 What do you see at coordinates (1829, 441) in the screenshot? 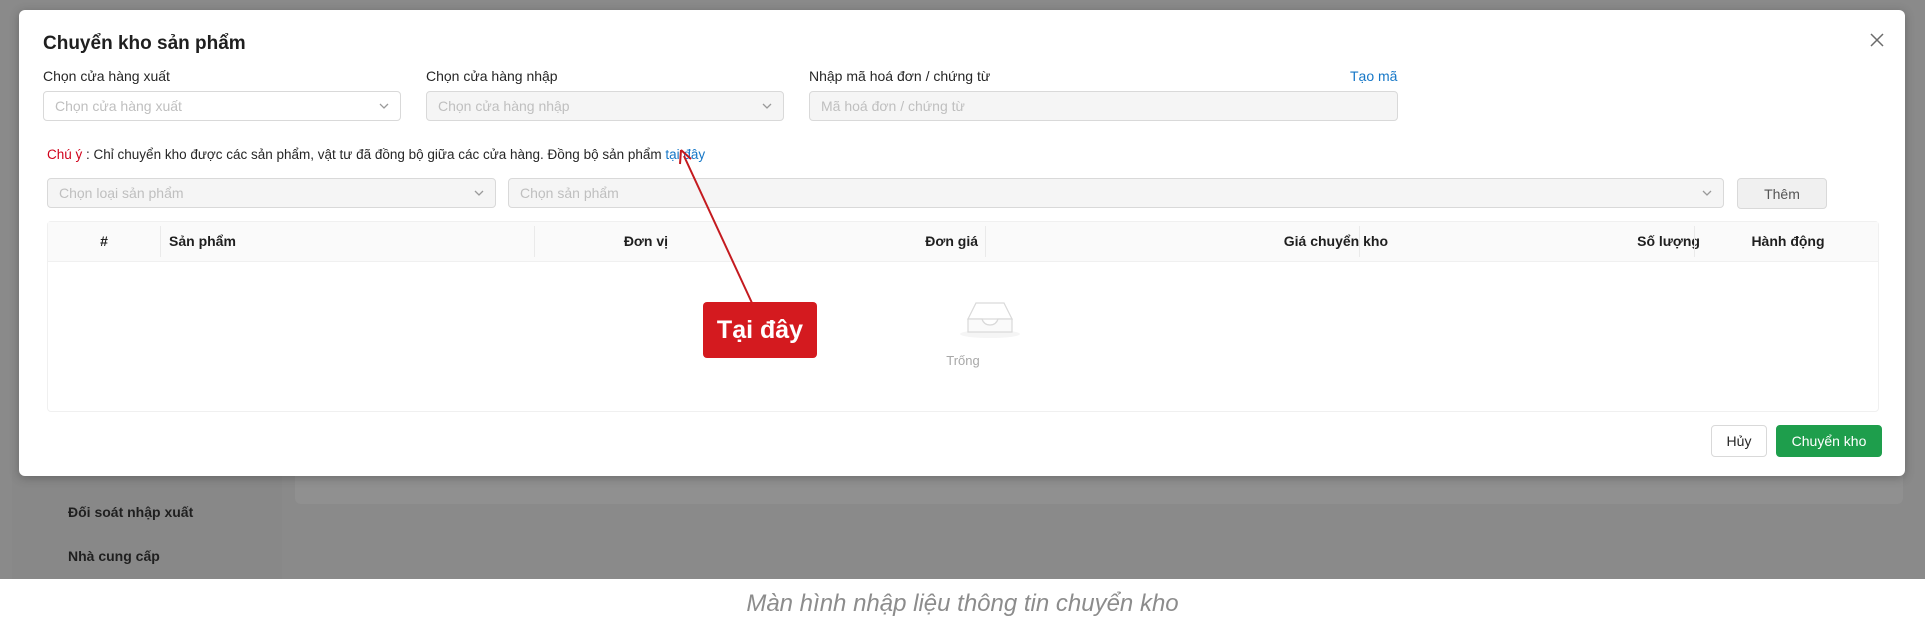
I see `transfer-button: Chuyển kho` at bounding box center [1829, 441].